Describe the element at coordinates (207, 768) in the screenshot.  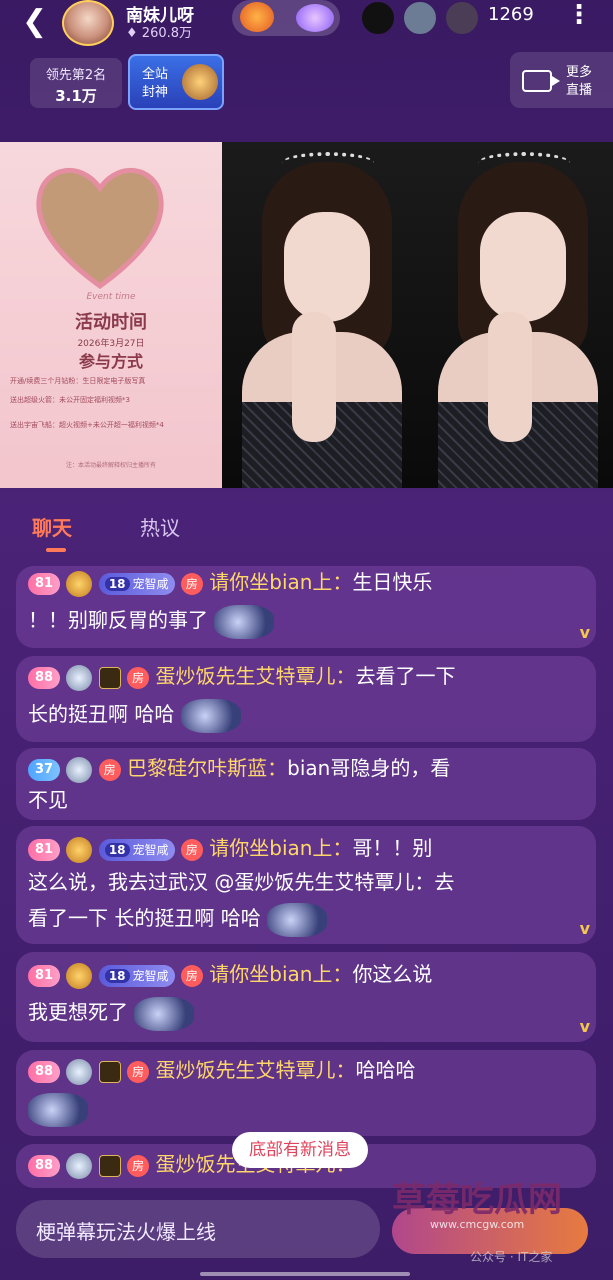
I see `user-name: 巴黎硅尔咔斯蓝：` at that location.